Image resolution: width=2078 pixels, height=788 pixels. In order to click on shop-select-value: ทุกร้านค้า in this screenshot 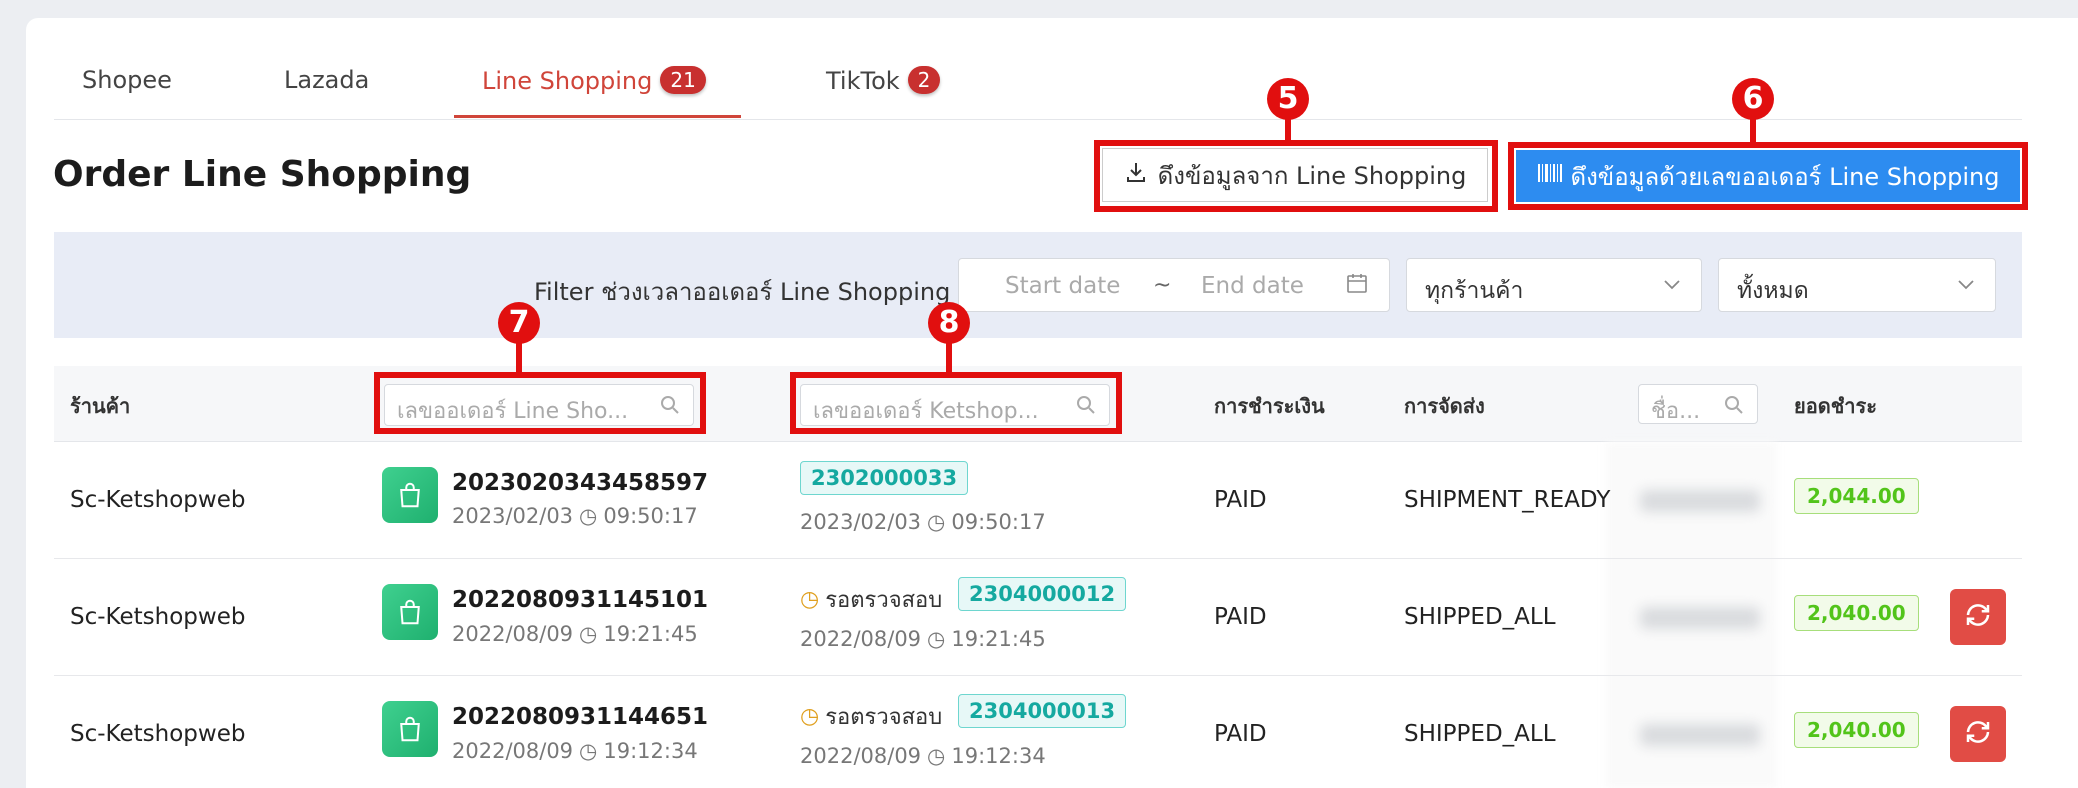, I will do `click(1474, 291)`.